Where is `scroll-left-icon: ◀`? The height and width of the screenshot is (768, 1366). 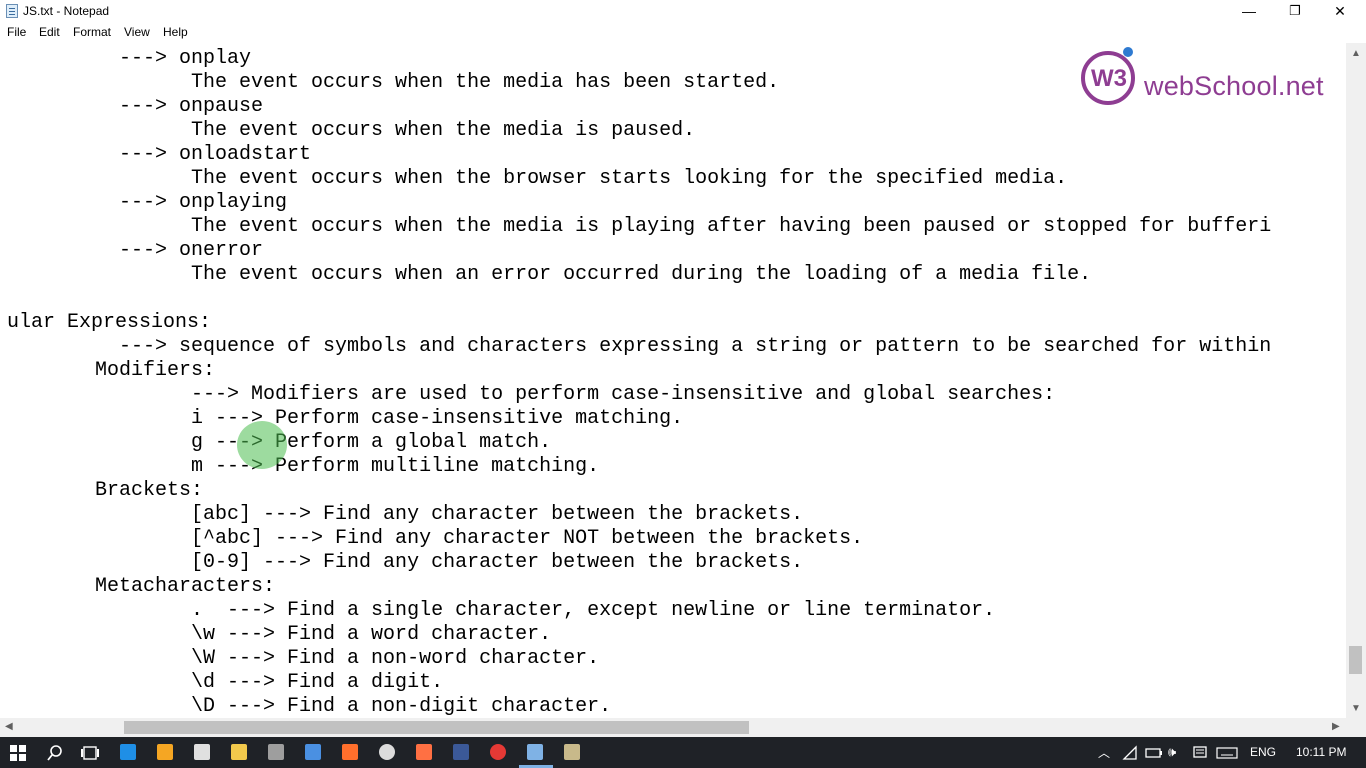 scroll-left-icon: ◀ is located at coordinates (9, 726).